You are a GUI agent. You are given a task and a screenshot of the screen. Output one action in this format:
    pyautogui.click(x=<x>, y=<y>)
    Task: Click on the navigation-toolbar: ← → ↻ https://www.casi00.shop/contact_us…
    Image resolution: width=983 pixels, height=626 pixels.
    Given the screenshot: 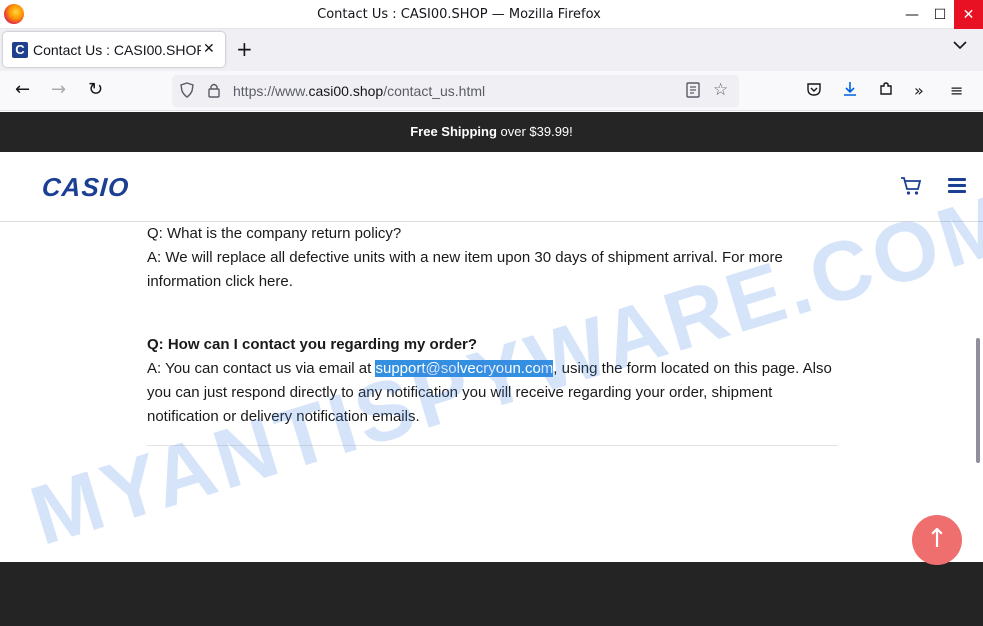 What is the action you would take?
    pyautogui.click(x=491, y=91)
    